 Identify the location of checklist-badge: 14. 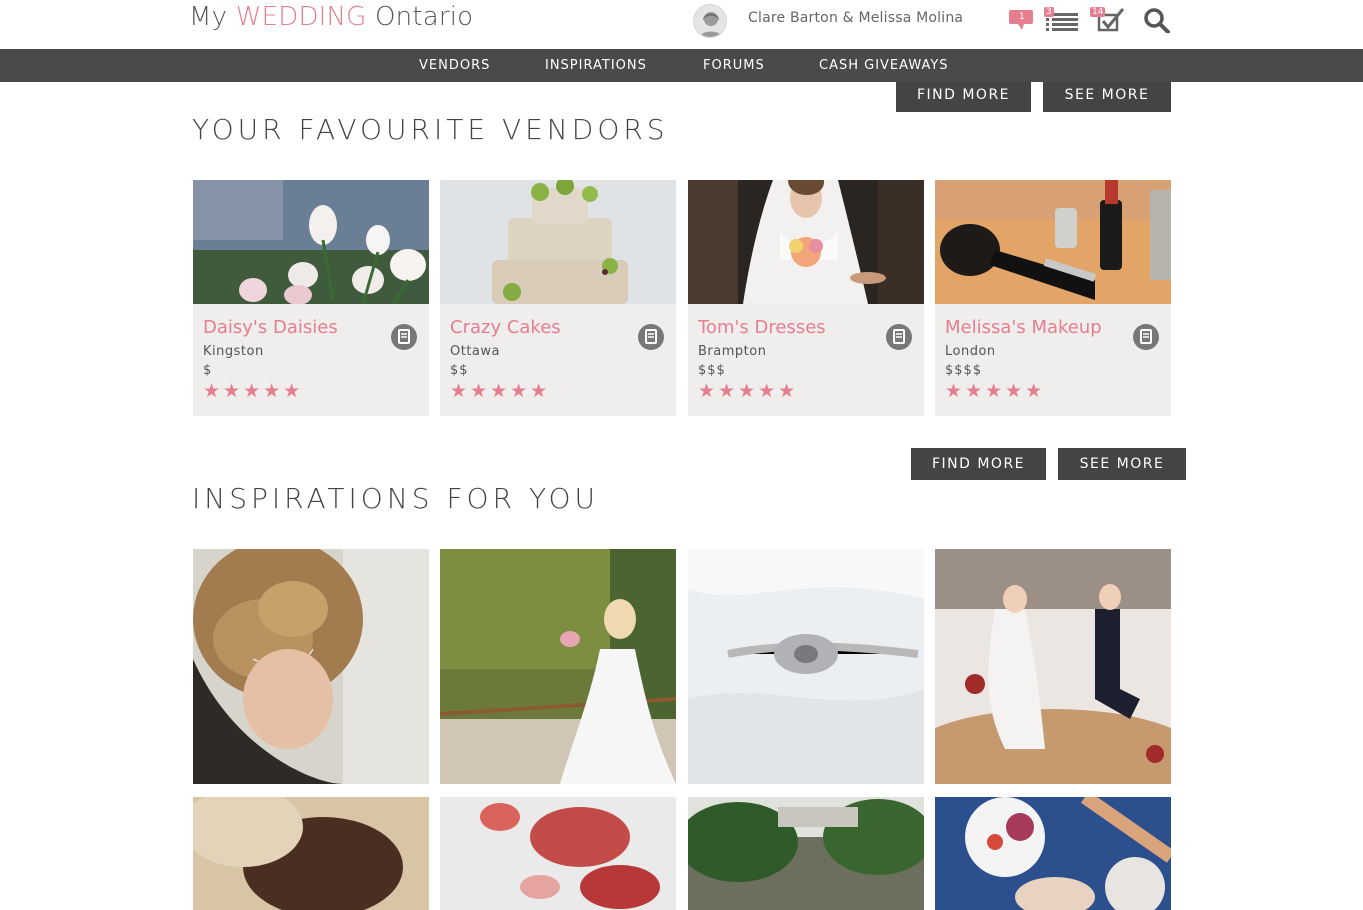
(1098, 12).